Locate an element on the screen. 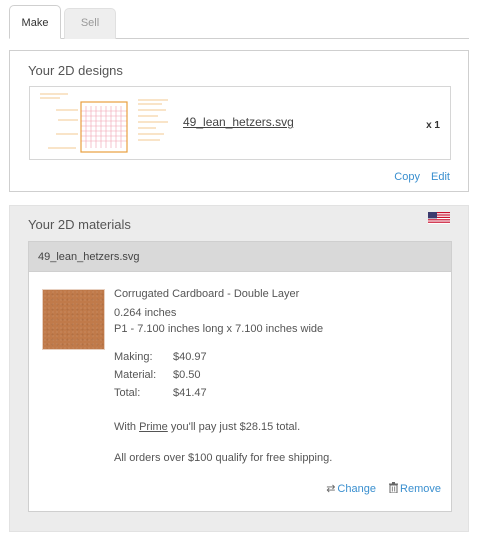 Image resolution: width=479 pixels, height=540 pixels. design-thumbnail is located at coordinates (112, 123).